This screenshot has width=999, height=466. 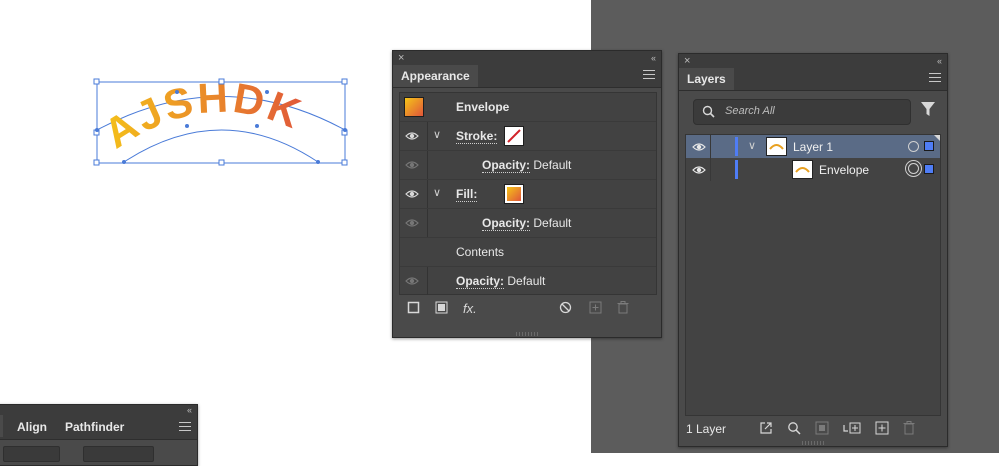 What do you see at coordinates (1, 426) in the screenshot?
I see `tab-transform` at bounding box center [1, 426].